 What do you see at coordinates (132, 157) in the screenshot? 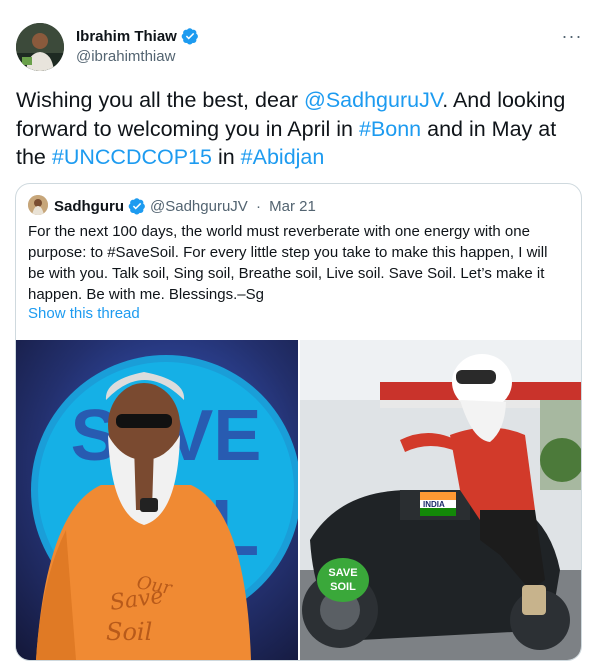
I see `hashtag-unccdcop15-link: #UNCCDCOP15` at bounding box center [132, 157].